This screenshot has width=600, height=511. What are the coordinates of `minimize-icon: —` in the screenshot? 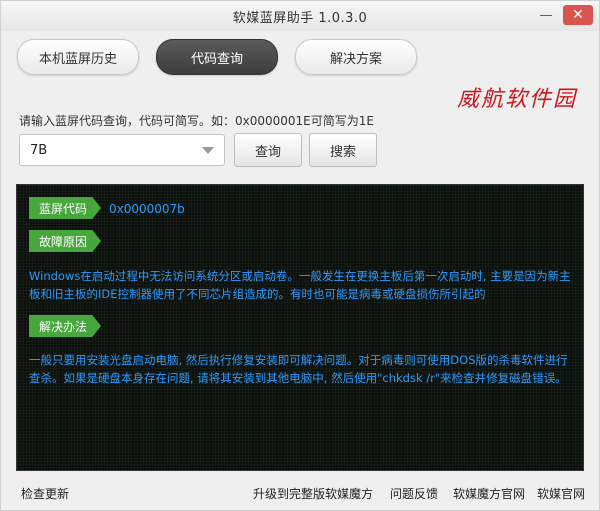 It's located at (546, 15).